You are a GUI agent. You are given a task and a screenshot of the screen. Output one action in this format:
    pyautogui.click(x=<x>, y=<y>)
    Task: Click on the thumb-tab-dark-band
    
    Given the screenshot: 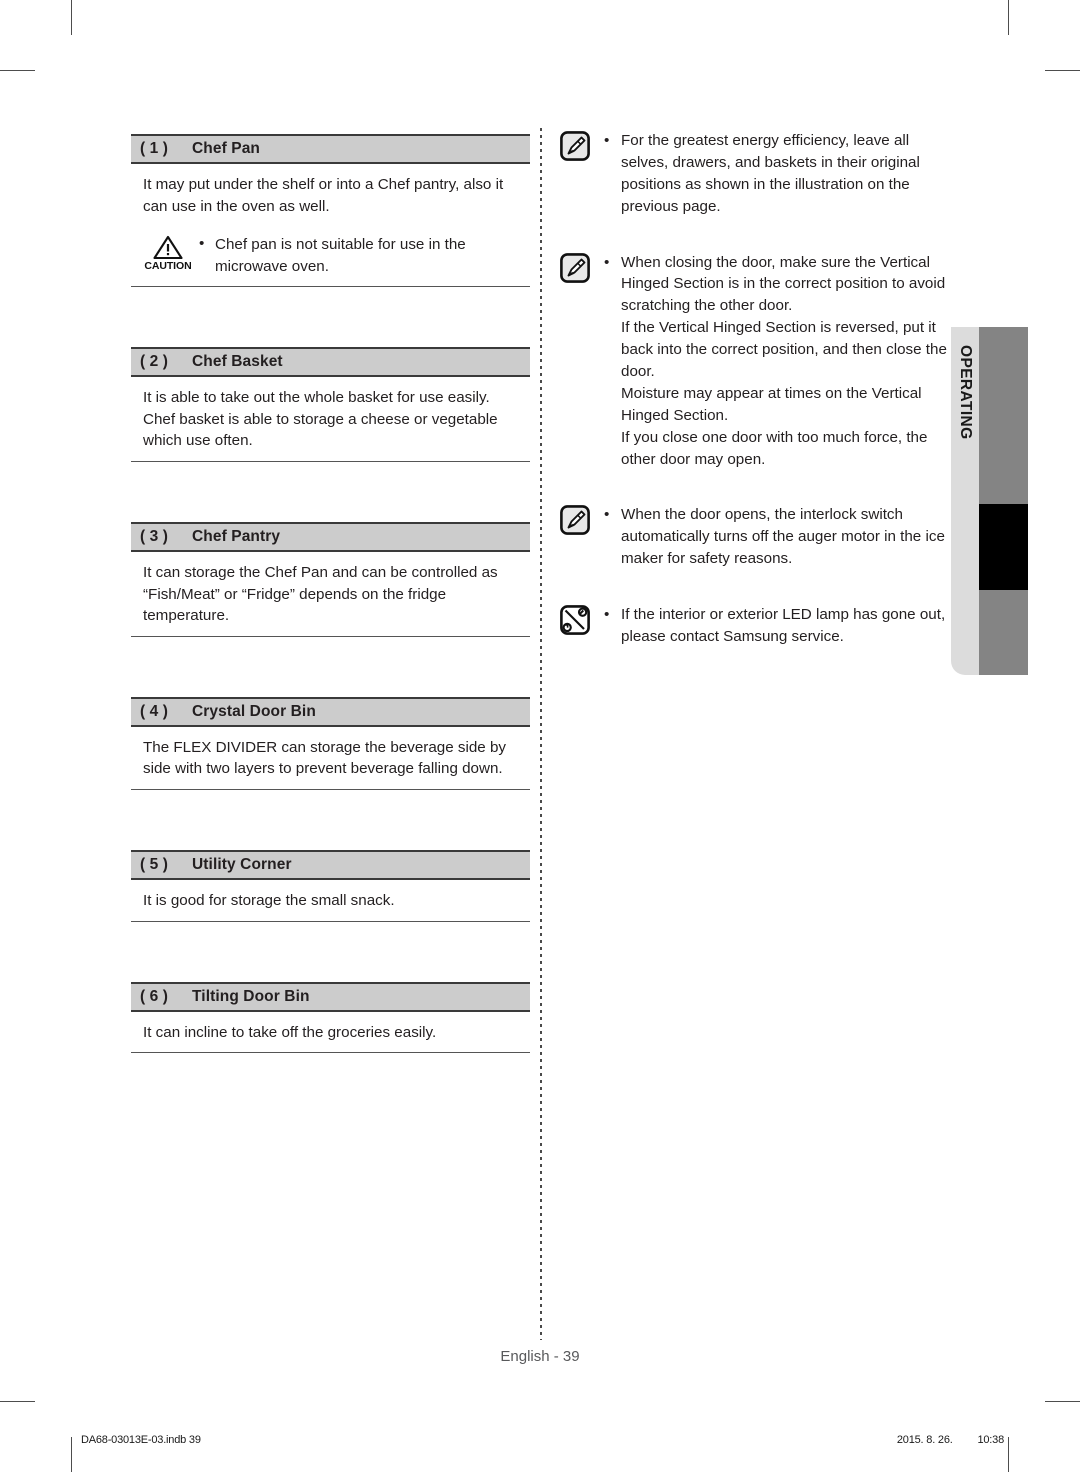 What is the action you would take?
    pyautogui.click(x=1003, y=501)
    